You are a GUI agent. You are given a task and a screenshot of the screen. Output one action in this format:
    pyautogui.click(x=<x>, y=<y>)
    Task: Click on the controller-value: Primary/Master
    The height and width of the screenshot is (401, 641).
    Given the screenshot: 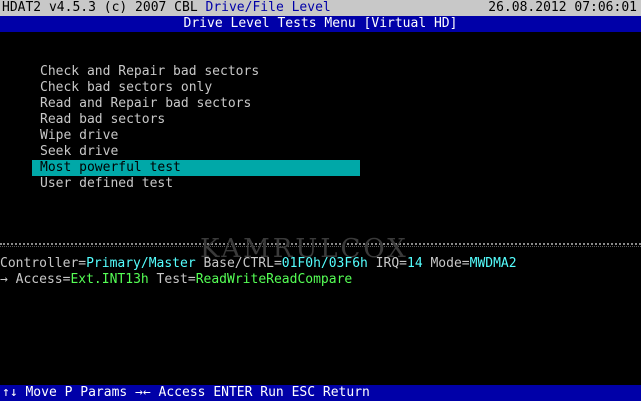 What is the action you would take?
    pyautogui.click(x=141, y=263)
    